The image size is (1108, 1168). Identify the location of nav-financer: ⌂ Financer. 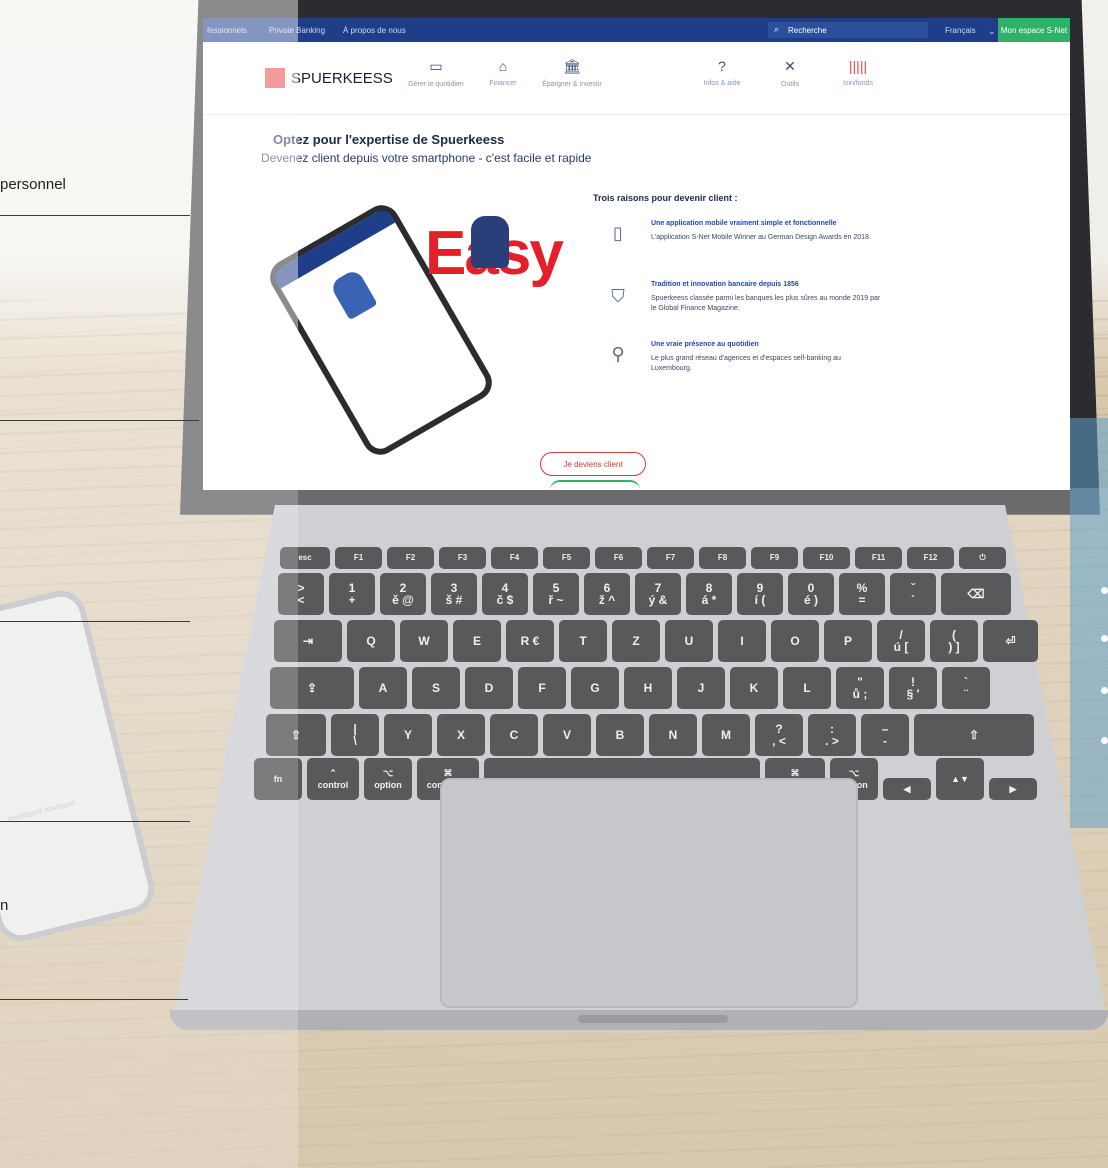
(503, 72).